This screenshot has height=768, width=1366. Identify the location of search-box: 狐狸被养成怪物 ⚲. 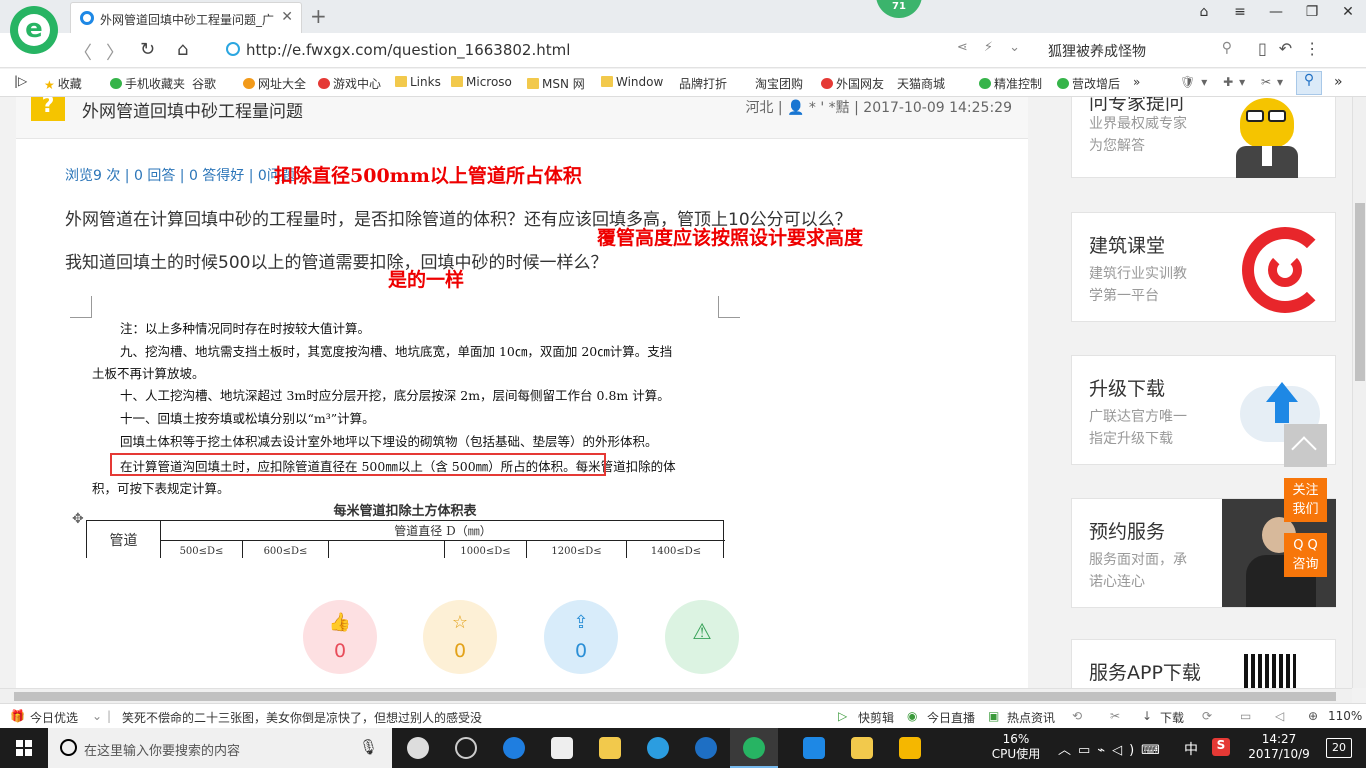
(1140, 50).